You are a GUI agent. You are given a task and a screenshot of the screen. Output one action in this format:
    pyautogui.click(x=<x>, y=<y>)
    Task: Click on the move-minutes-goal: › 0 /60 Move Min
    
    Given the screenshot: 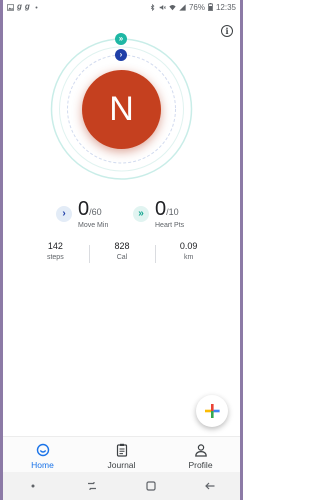 What is the action you would take?
    pyautogui.click(x=82, y=213)
    